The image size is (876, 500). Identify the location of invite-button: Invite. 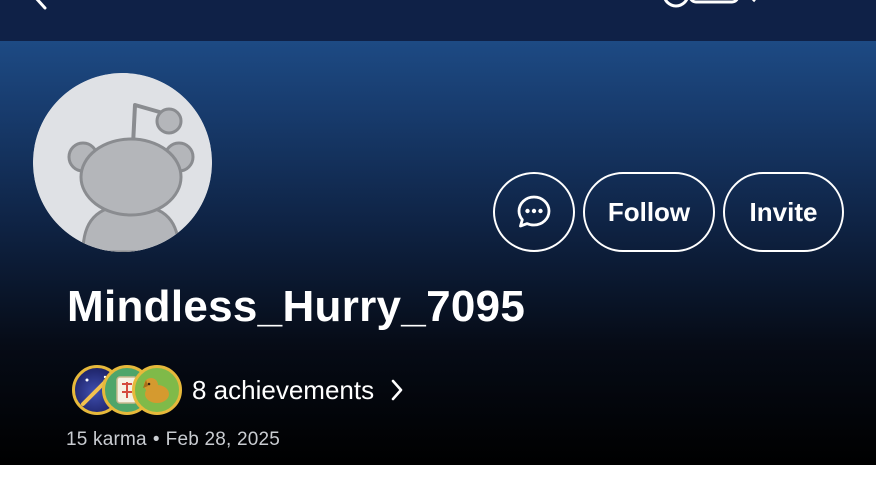
(783, 212).